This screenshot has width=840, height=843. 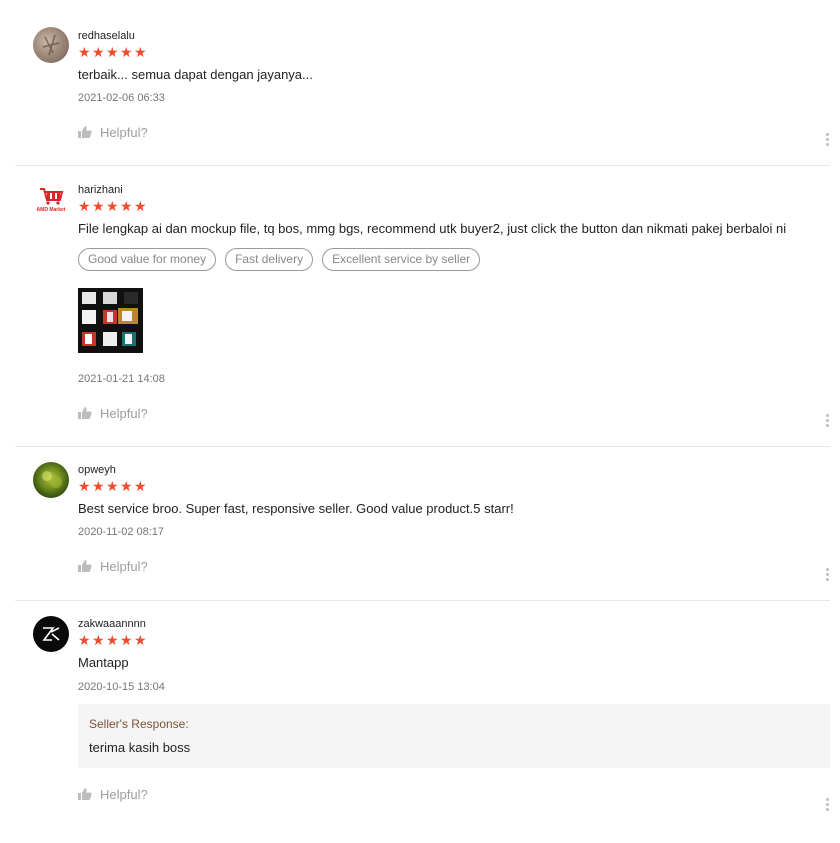 I want to click on logo-text: AMD Market, so click(x=51, y=210).